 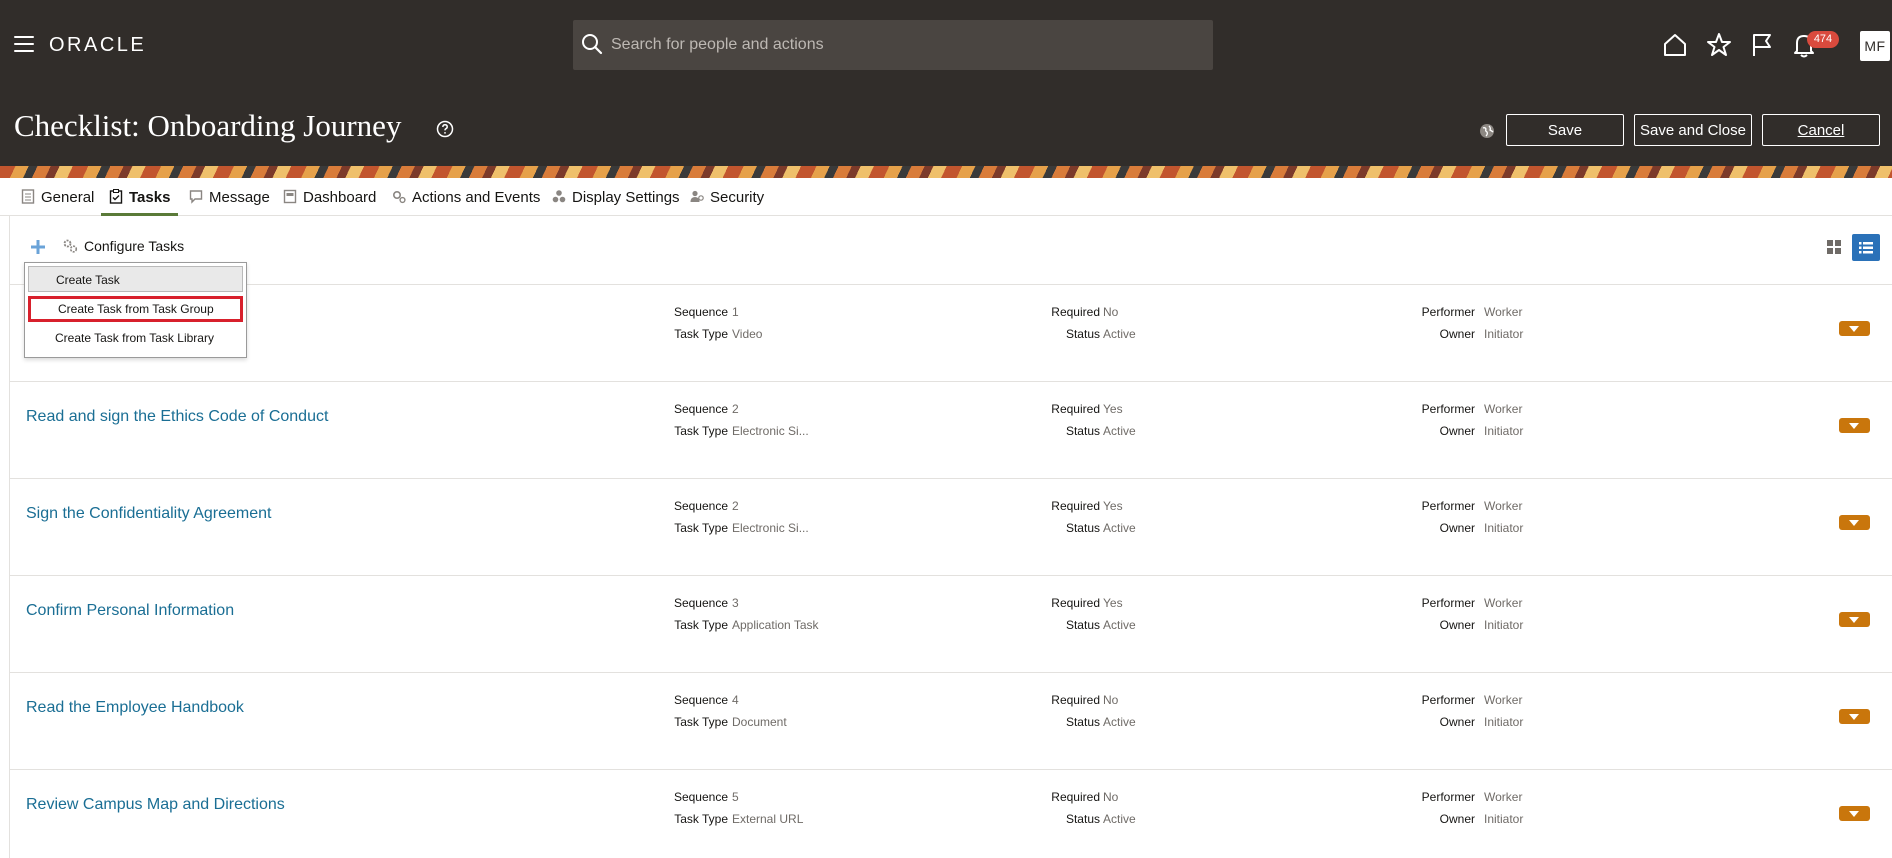 What do you see at coordinates (148, 514) in the screenshot?
I see `task-name-link: Sign the Confidentiality Agreement` at bounding box center [148, 514].